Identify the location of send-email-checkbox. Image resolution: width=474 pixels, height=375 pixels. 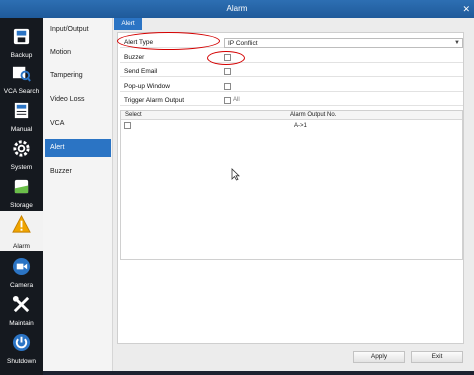
(227, 71).